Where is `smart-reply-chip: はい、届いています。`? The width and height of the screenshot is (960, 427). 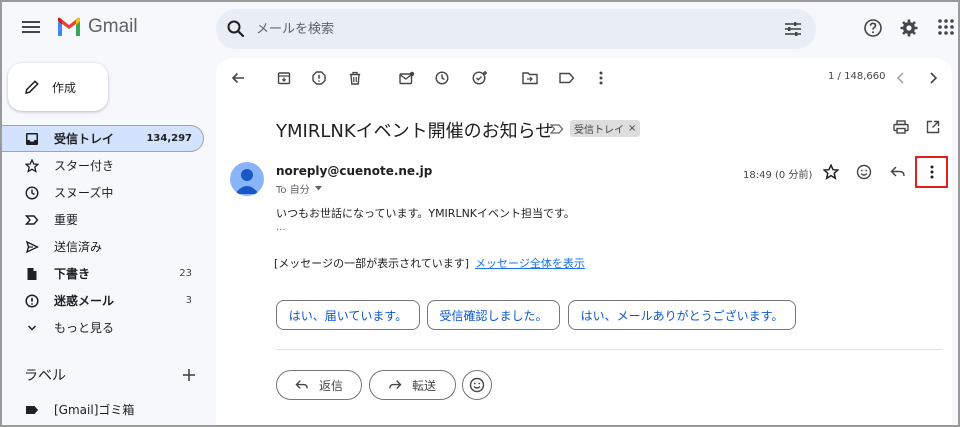 smart-reply-chip: はい、届いています。 is located at coordinates (348, 315).